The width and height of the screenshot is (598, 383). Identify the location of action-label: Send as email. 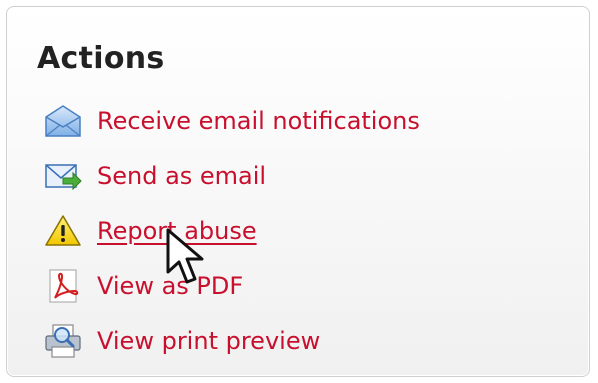
(182, 176).